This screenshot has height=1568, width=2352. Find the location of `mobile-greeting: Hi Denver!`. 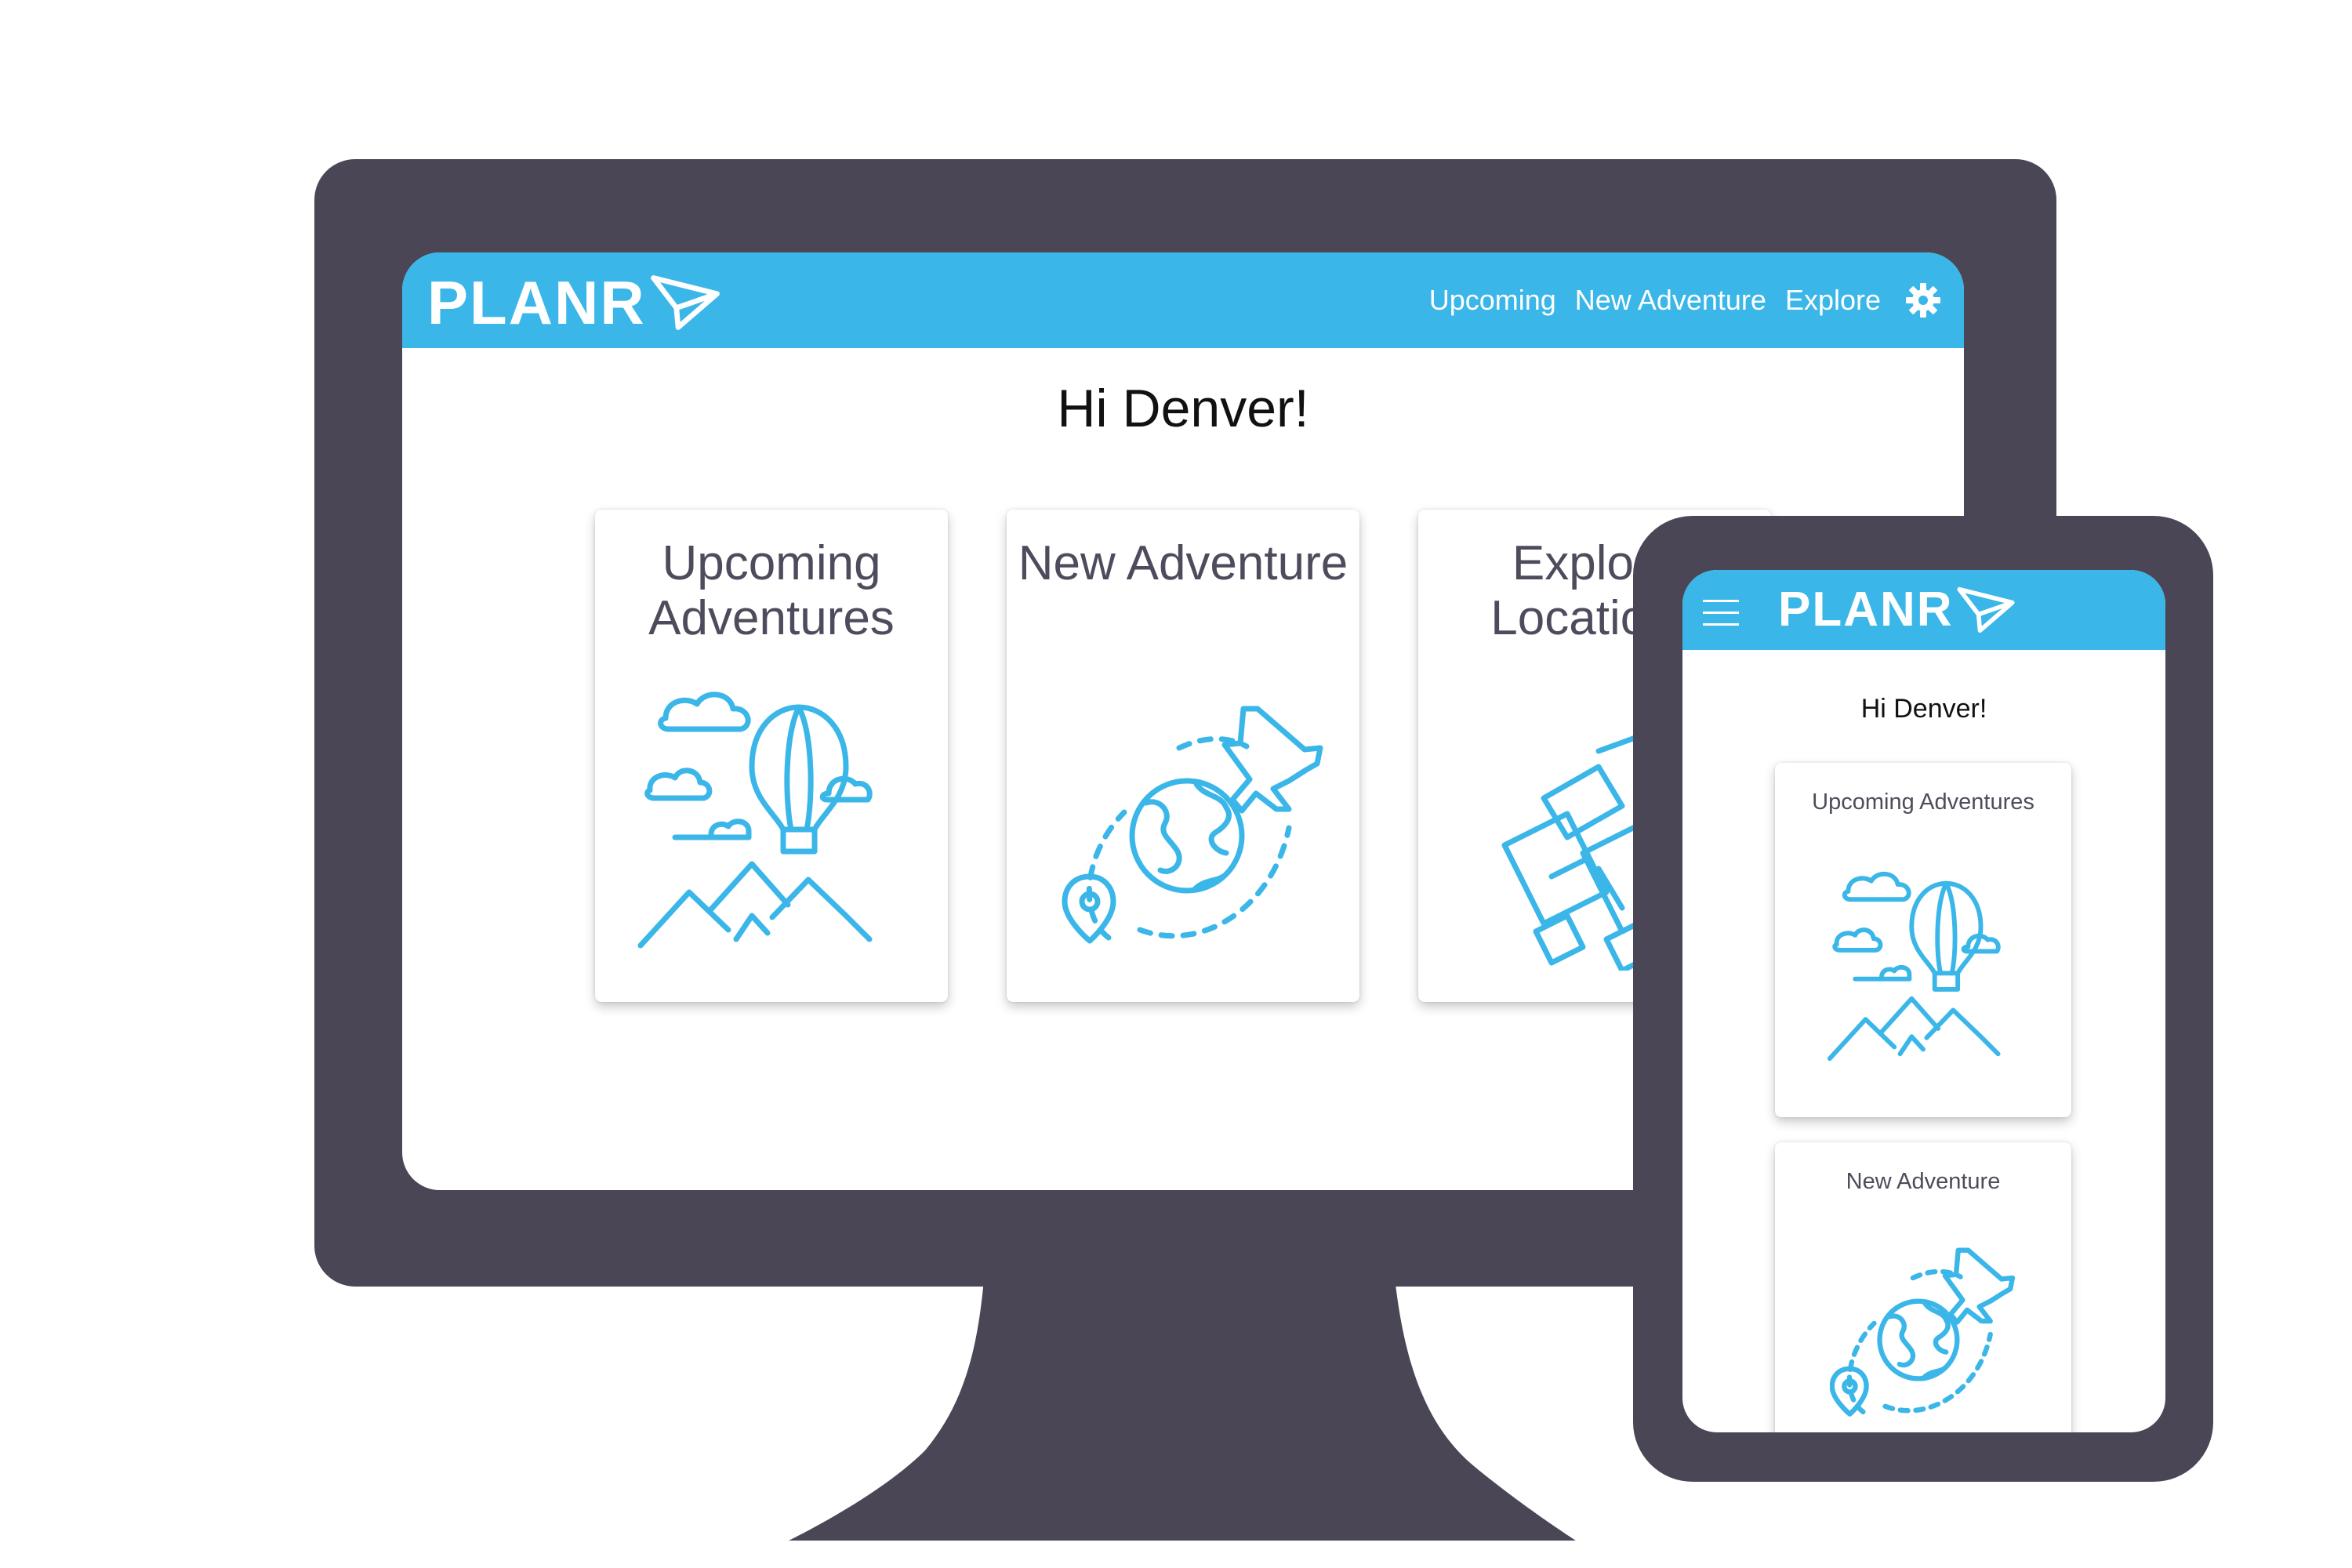

mobile-greeting: Hi Denver! is located at coordinates (1923, 709).